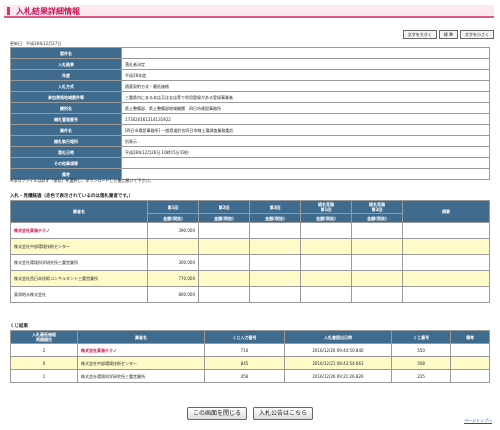 This screenshot has width=500, height=430. I want to click on bid-company: 株式会社中部環境技術センター, so click(79, 246).